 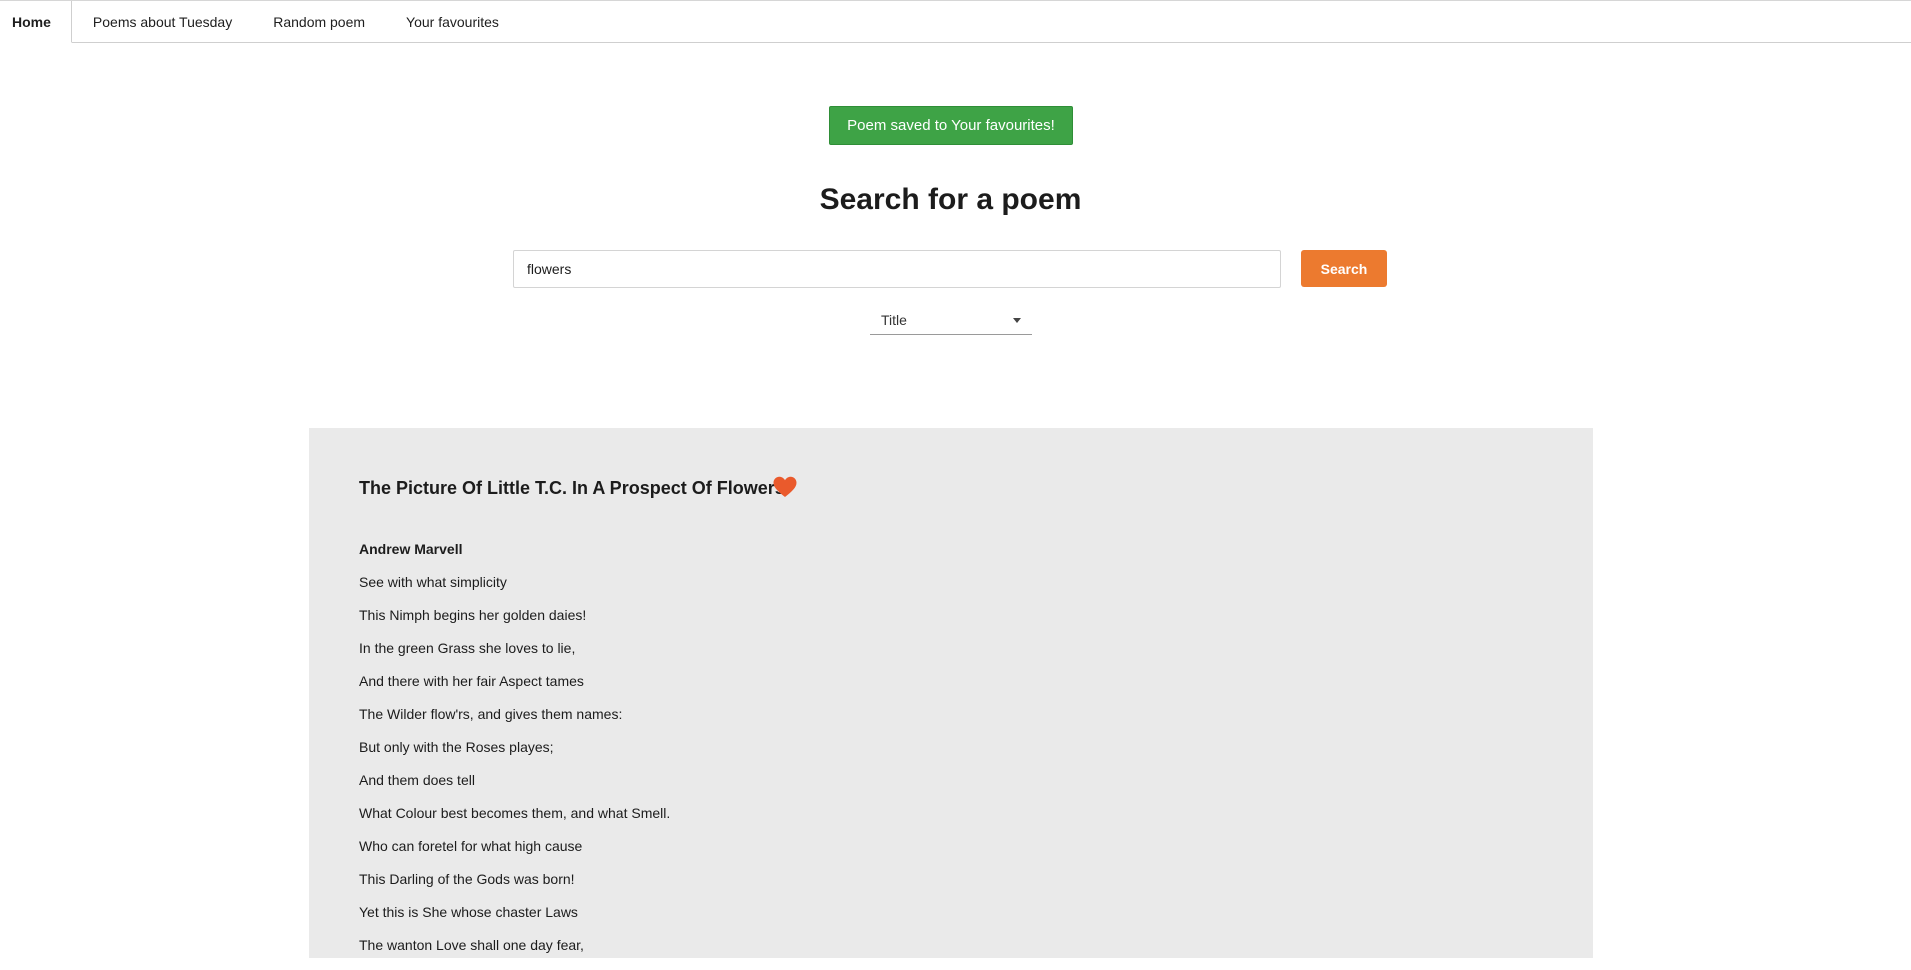 I want to click on poem-line: And them does tell, so click(x=417, y=780).